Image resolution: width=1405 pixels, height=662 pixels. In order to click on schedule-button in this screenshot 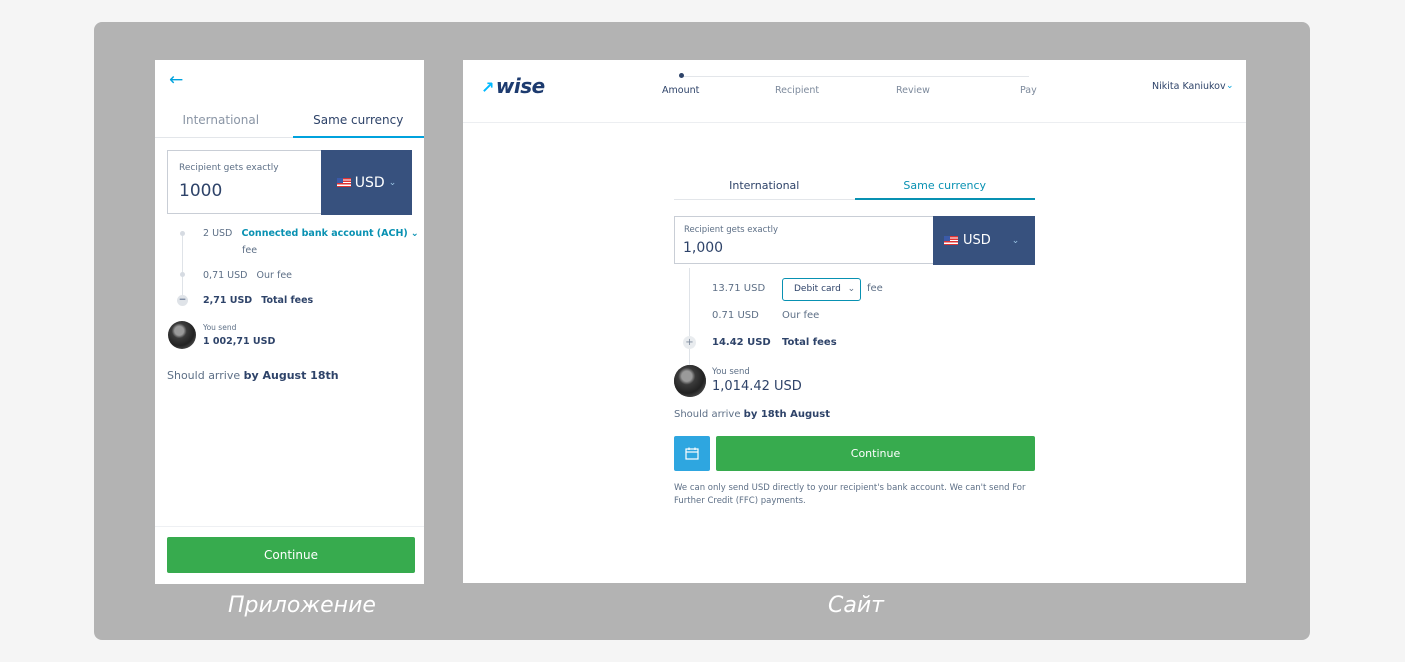, I will do `click(692, 453)`.